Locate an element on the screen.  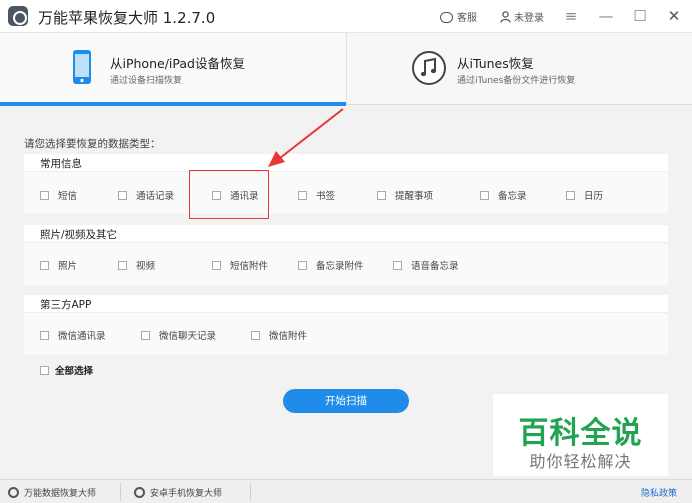
panel-title-media: 照片/视频及其它 is located at coordinates (79, 235).